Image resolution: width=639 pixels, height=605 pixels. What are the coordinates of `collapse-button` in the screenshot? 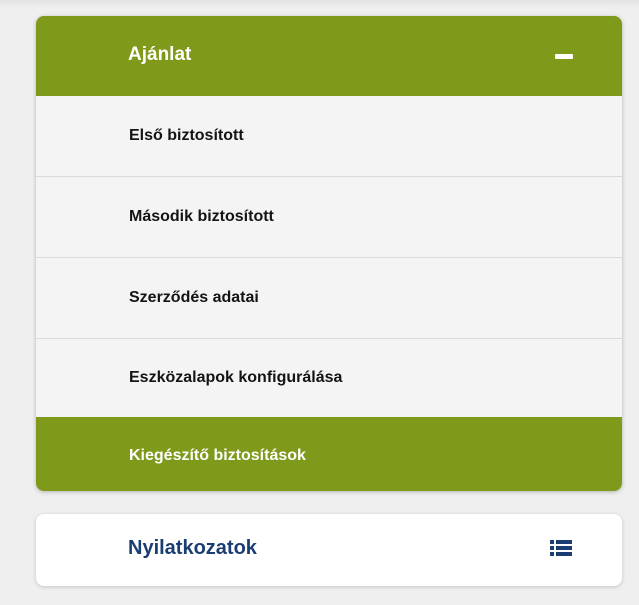 It's located at (564, 56).